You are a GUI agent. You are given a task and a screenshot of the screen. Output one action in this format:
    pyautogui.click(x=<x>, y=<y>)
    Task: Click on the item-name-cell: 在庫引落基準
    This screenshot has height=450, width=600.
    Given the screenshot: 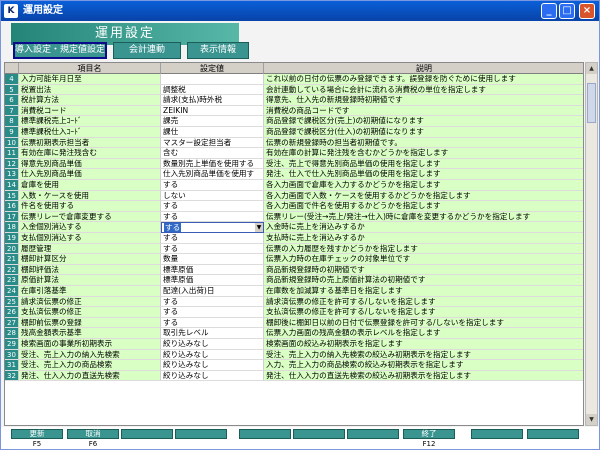 What is the action you would take?
    pyautogui.click(x=90, y=291)
    